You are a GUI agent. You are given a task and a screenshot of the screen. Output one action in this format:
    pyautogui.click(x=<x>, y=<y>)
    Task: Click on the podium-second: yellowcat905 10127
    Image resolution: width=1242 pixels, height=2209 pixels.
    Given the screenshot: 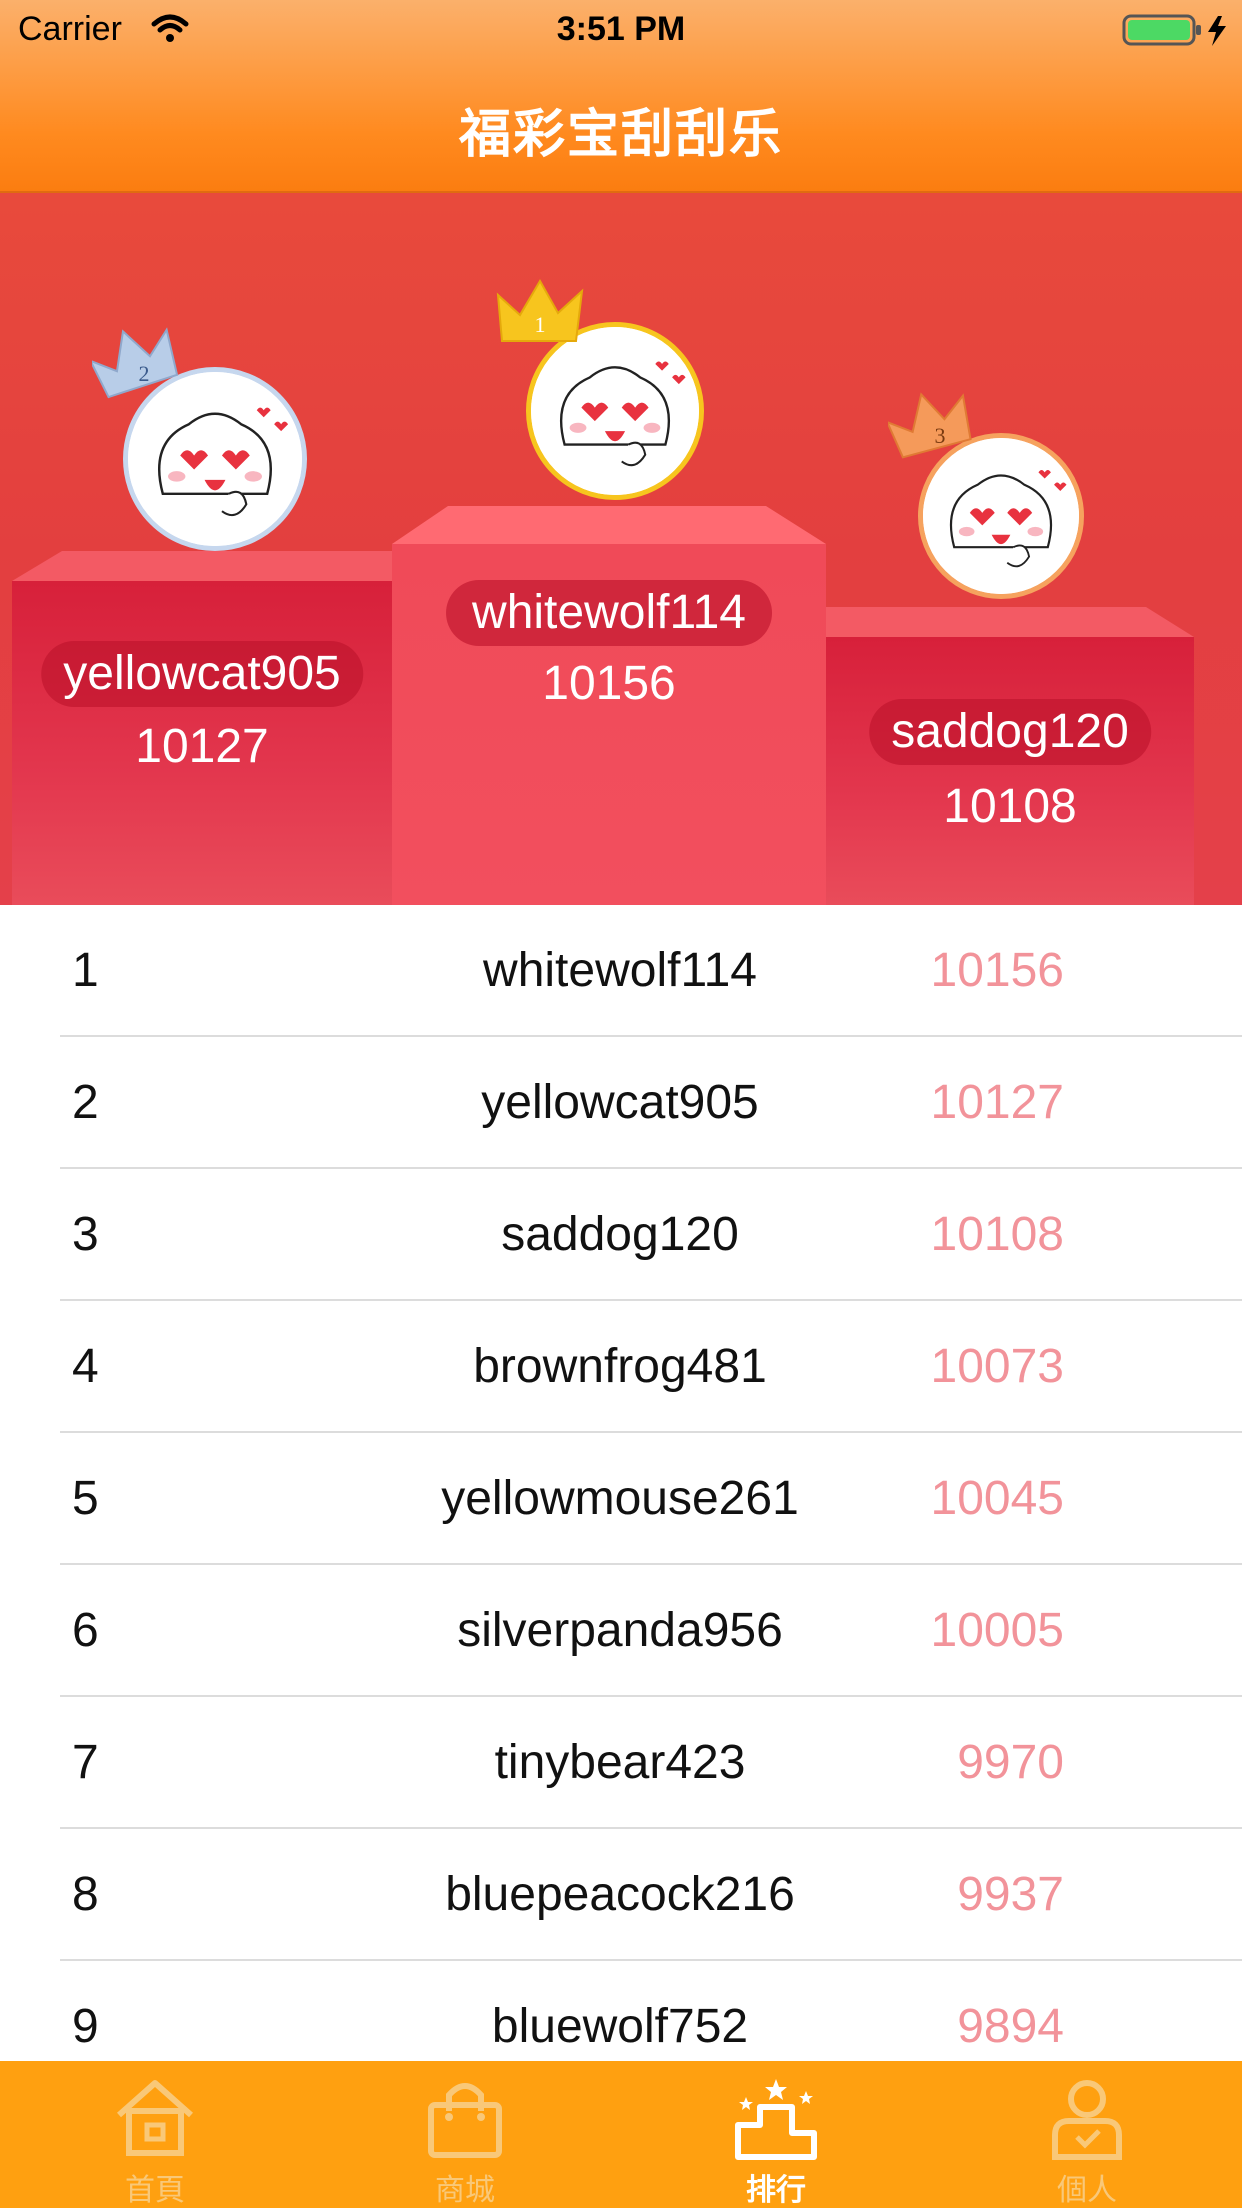 What is the action you would take?
    pyautogui.click(x=202, y=728)
    